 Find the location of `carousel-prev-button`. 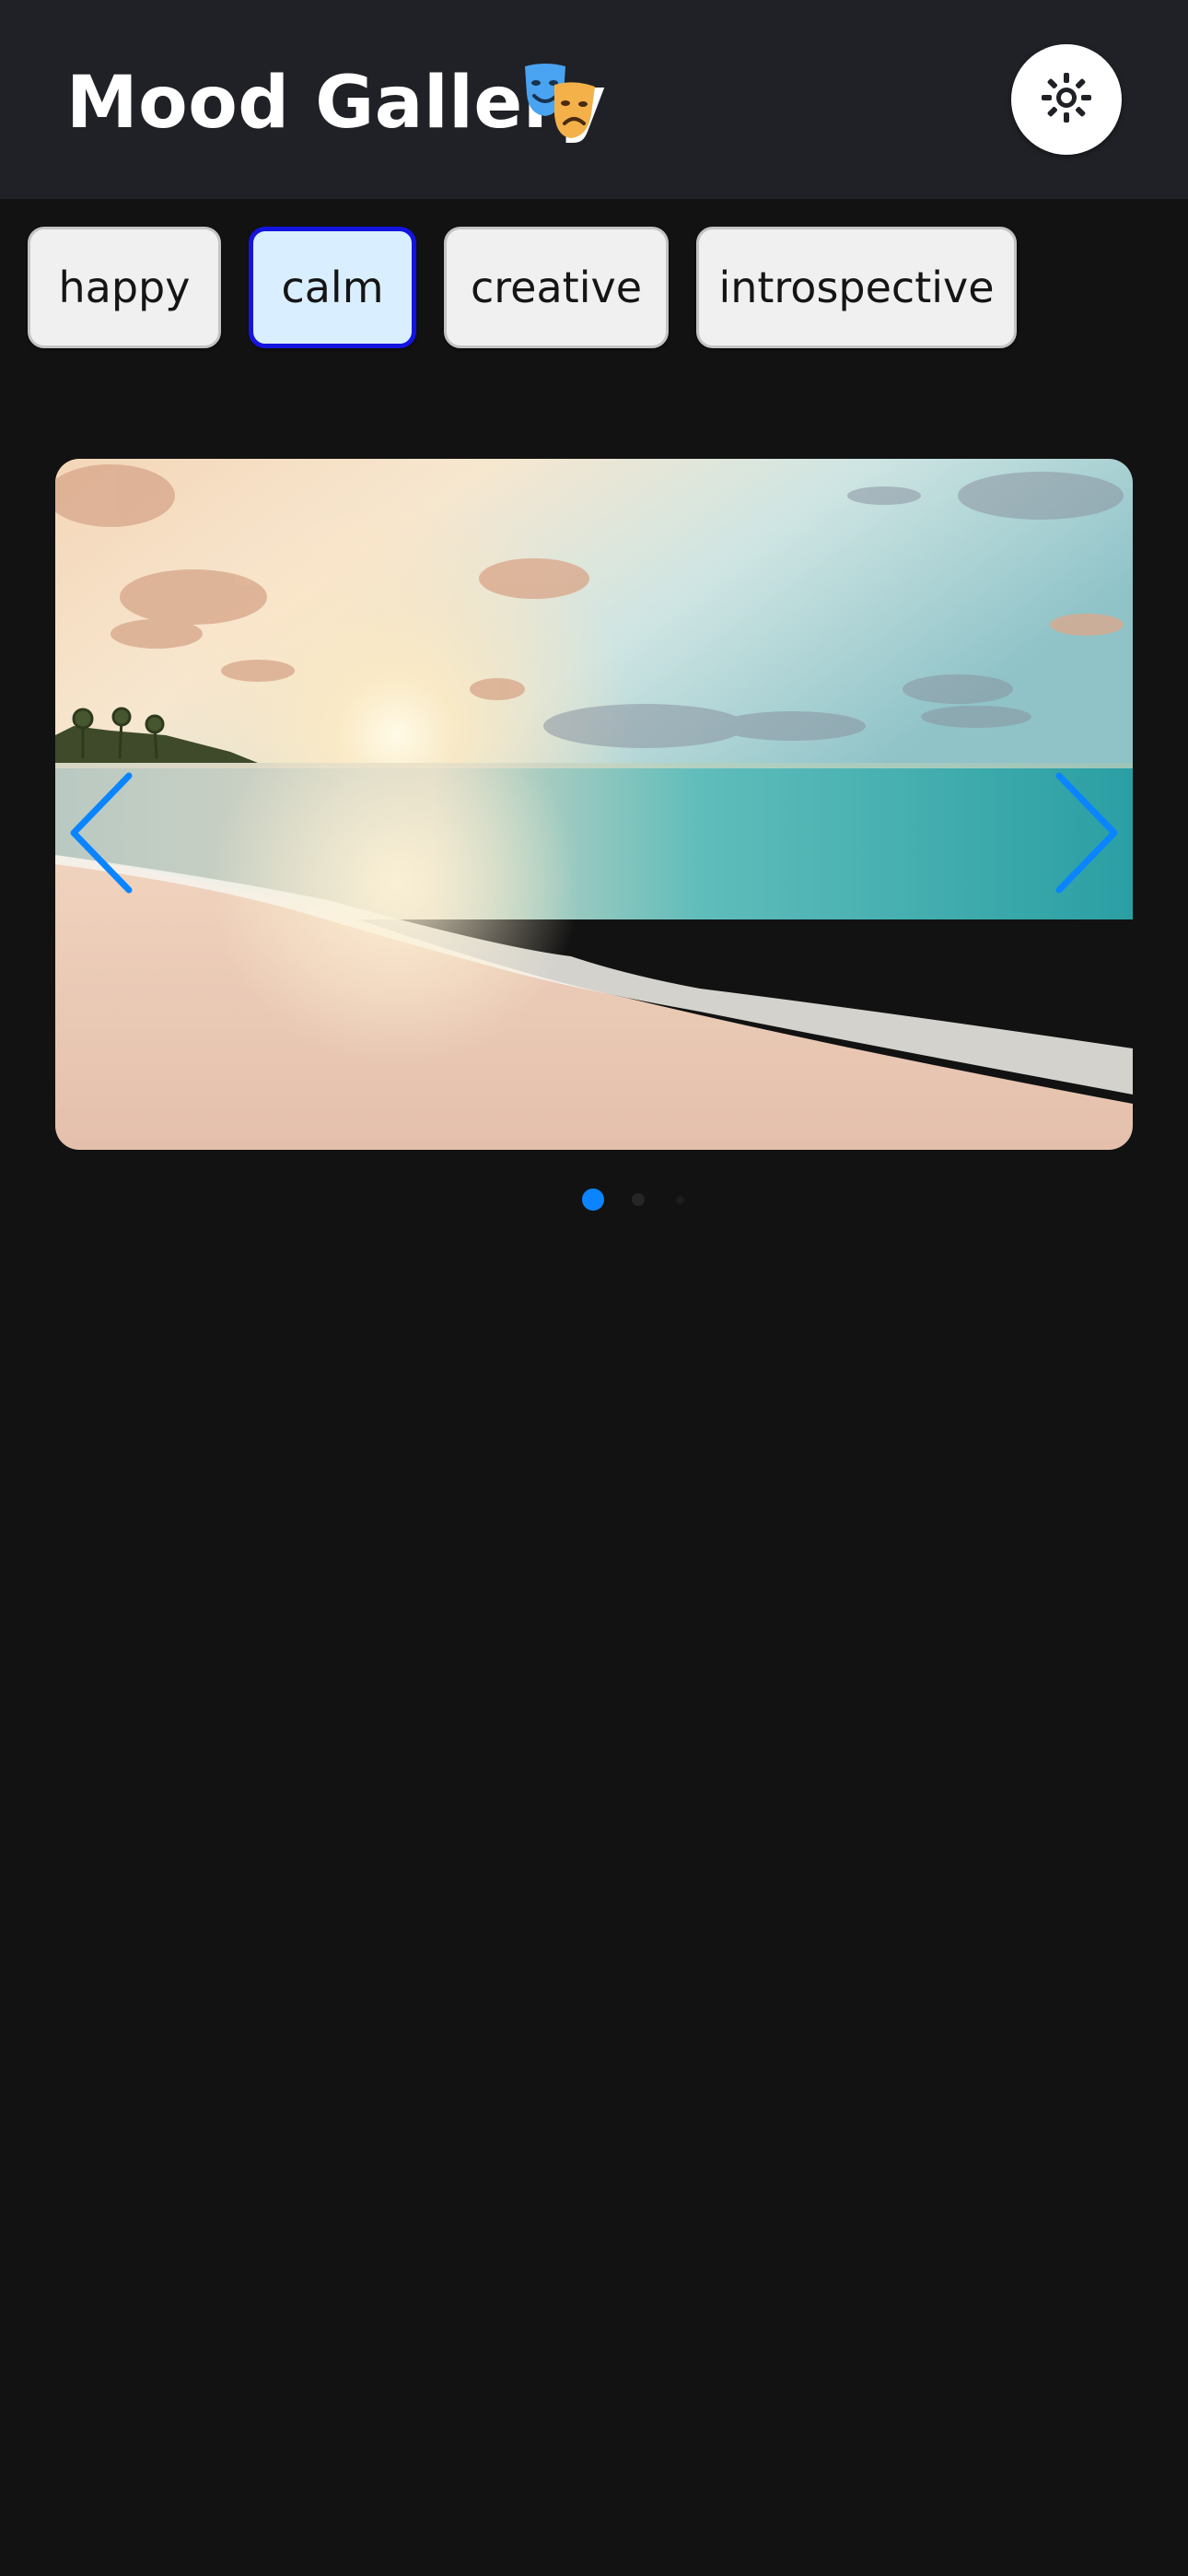

carousel-prev-button is located at coordinates (101, 832).